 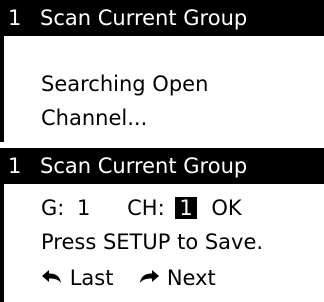 What do you see at coordinates (51, 276) in the screenshot?
I see `undo-arrow-icon` at bounding box center [51, 276].